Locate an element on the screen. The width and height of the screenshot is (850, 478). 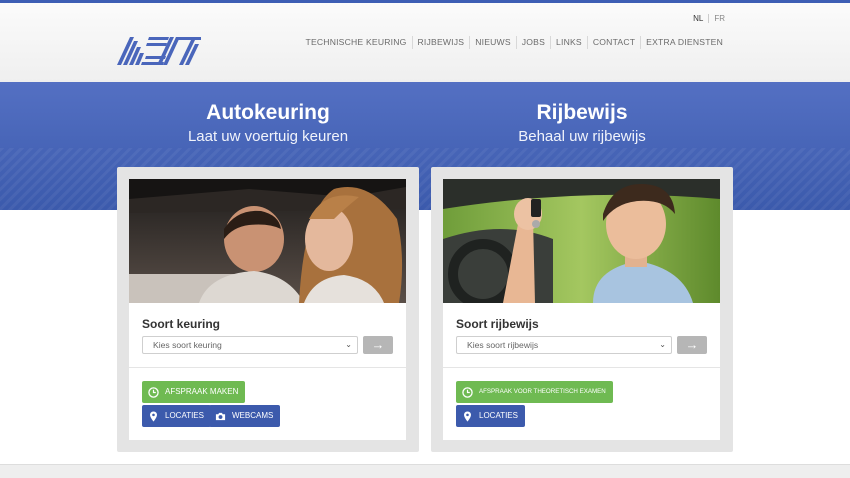
lang-nl: NL is located at coordinates (699, 18).